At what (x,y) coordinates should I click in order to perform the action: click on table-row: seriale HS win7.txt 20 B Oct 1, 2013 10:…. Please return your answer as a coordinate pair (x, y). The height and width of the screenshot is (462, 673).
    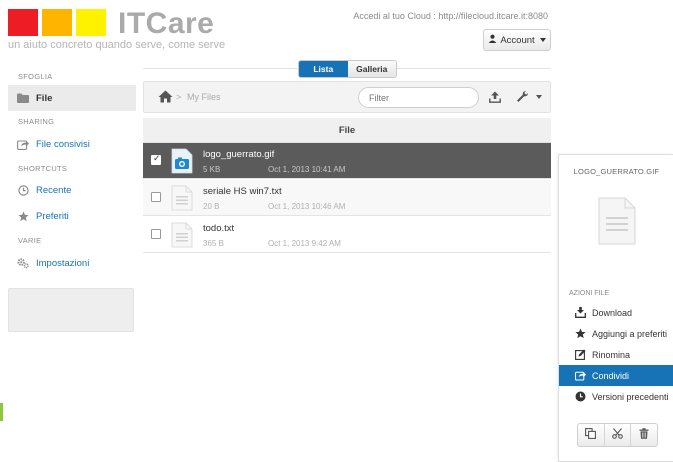
    Looking at the image, I should click on (347, 198).